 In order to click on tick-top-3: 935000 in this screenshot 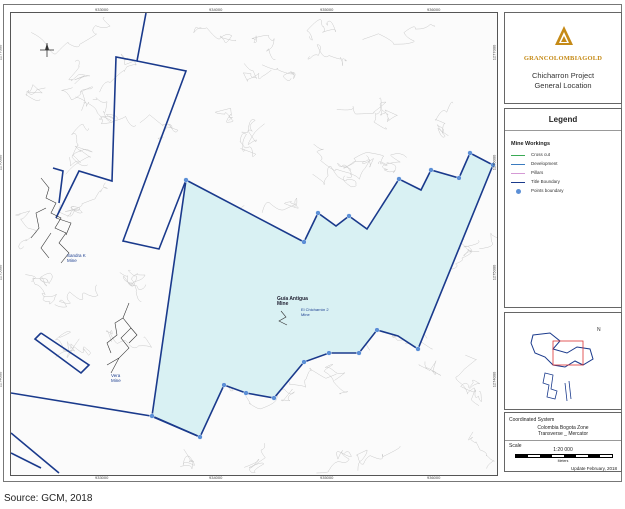, I will do `click(327, 9)`.